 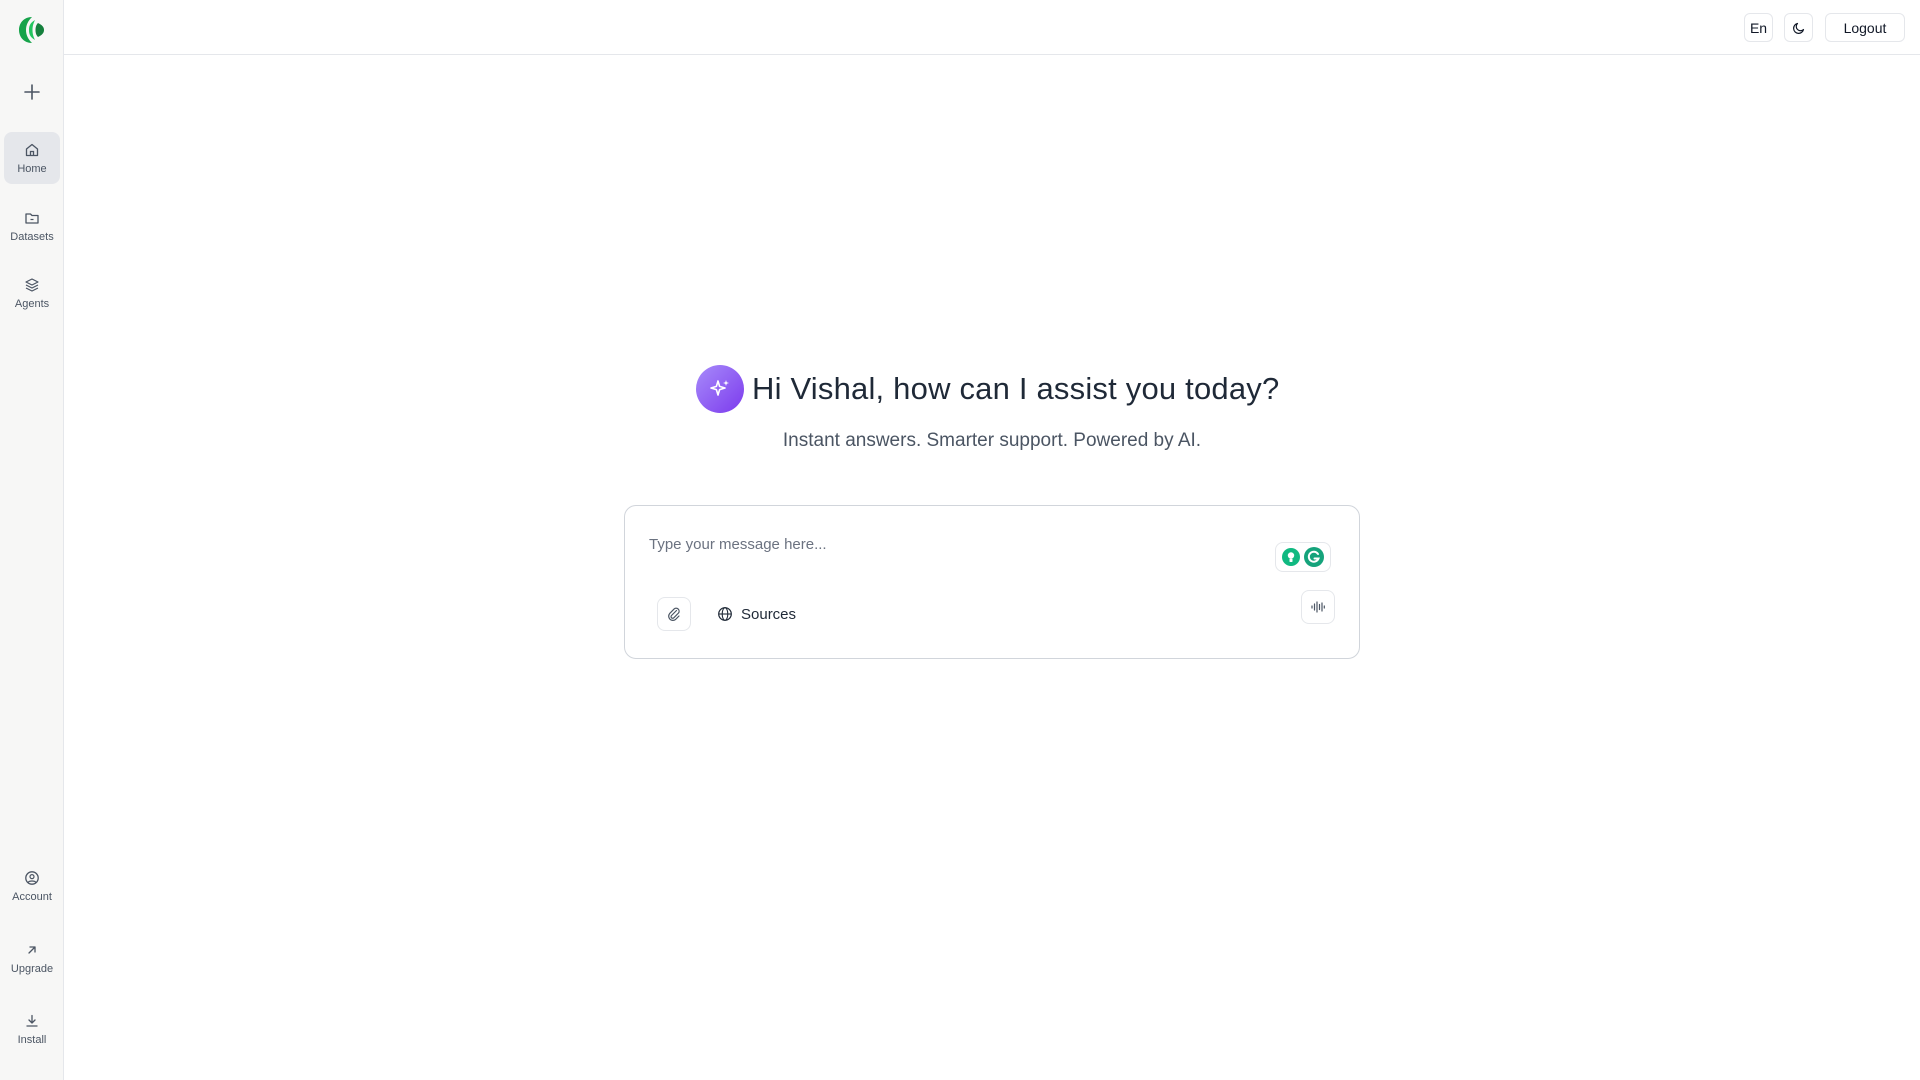 I want to click on home-icon, so click(x=32, y=149).